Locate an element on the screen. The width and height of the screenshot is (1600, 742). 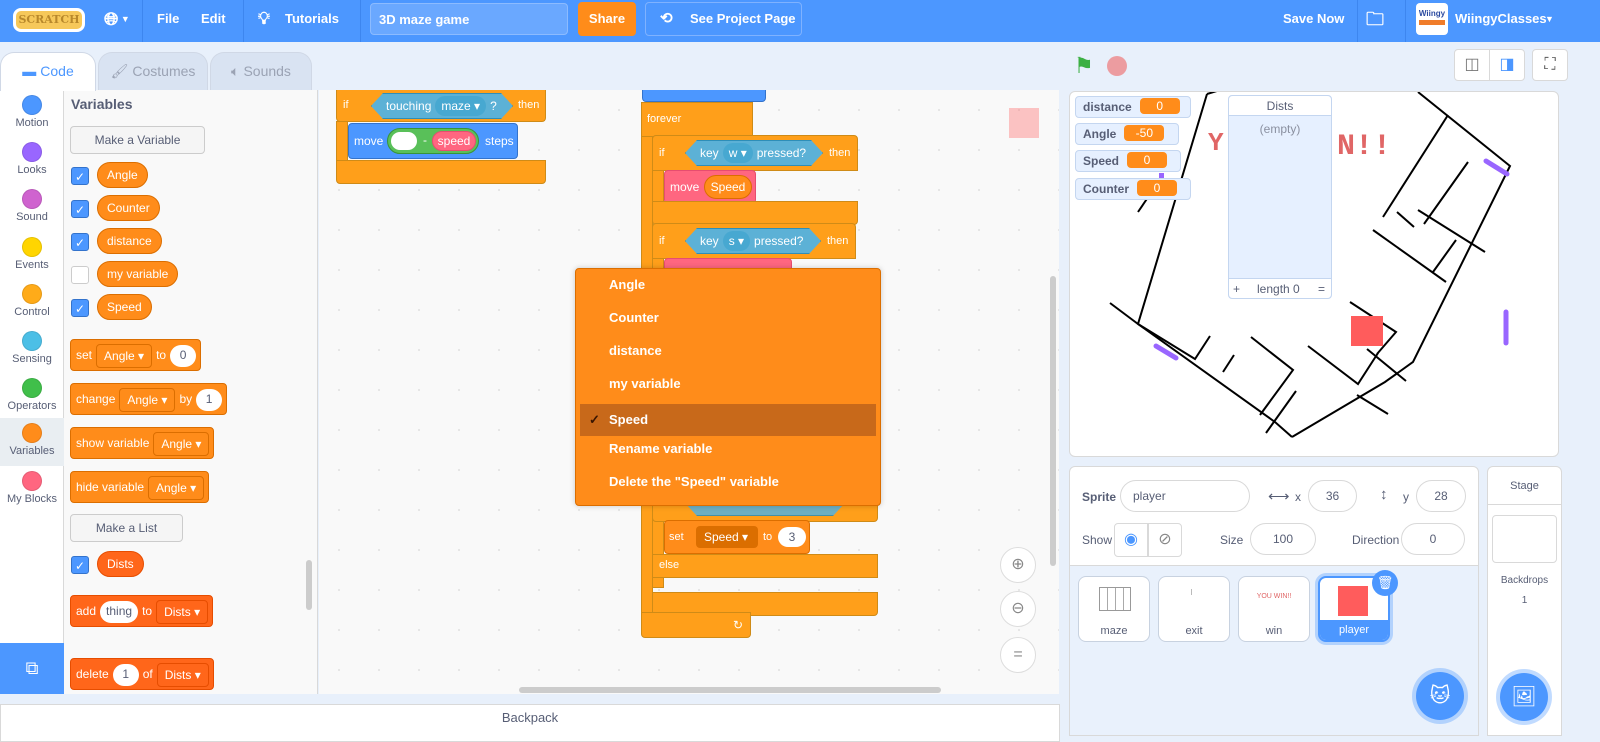
normal-stage-button: ◨ is located at coordinates (1507, 65).